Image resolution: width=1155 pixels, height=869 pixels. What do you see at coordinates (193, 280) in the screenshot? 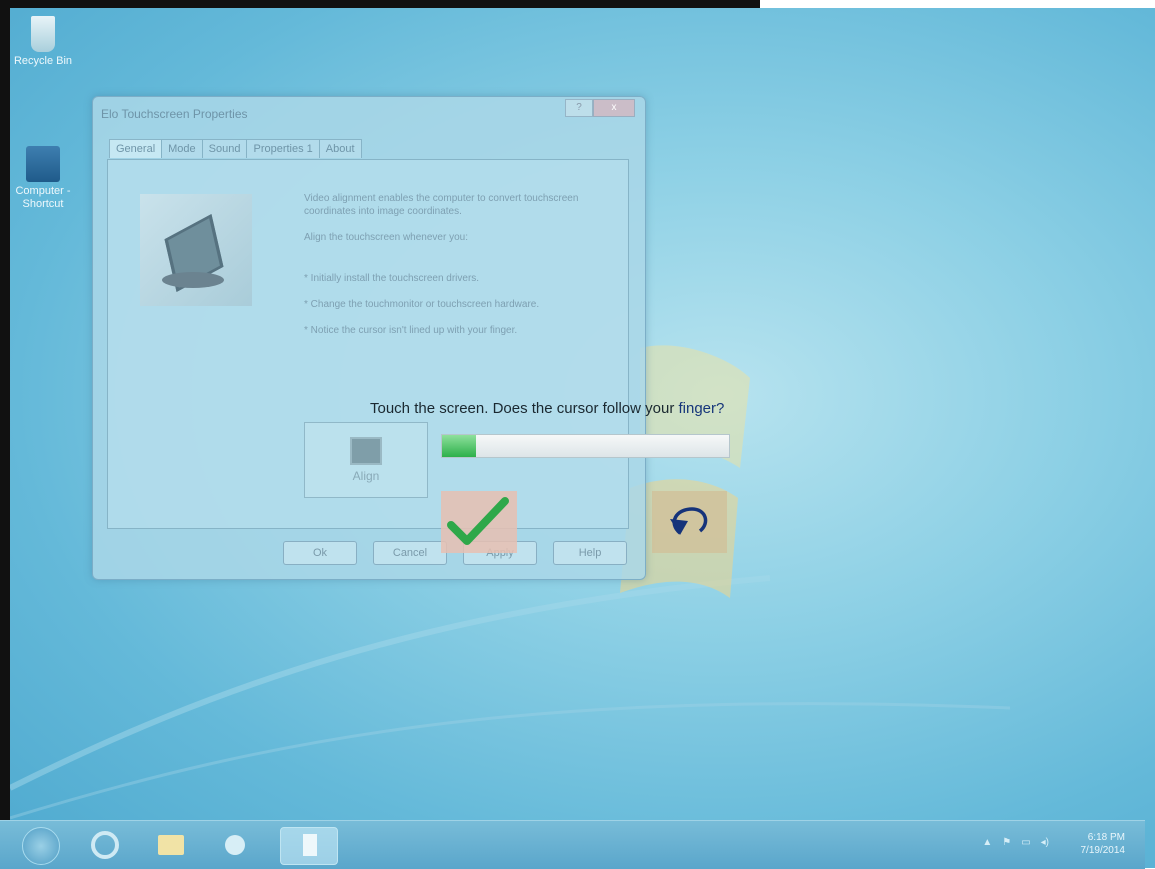
I see `monitor-stand` at bounding box center [193, 280].